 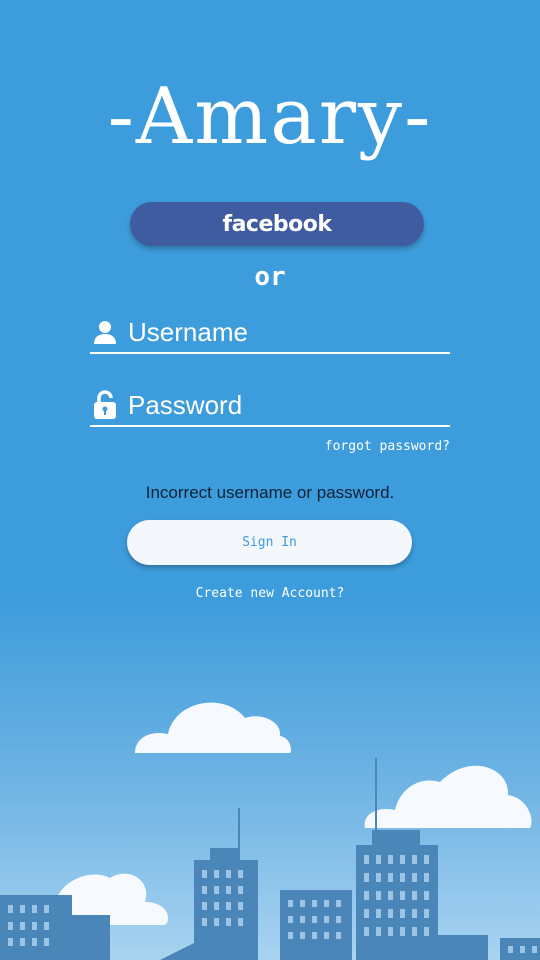 I want to click on username-field, so click(x=270, y=333).